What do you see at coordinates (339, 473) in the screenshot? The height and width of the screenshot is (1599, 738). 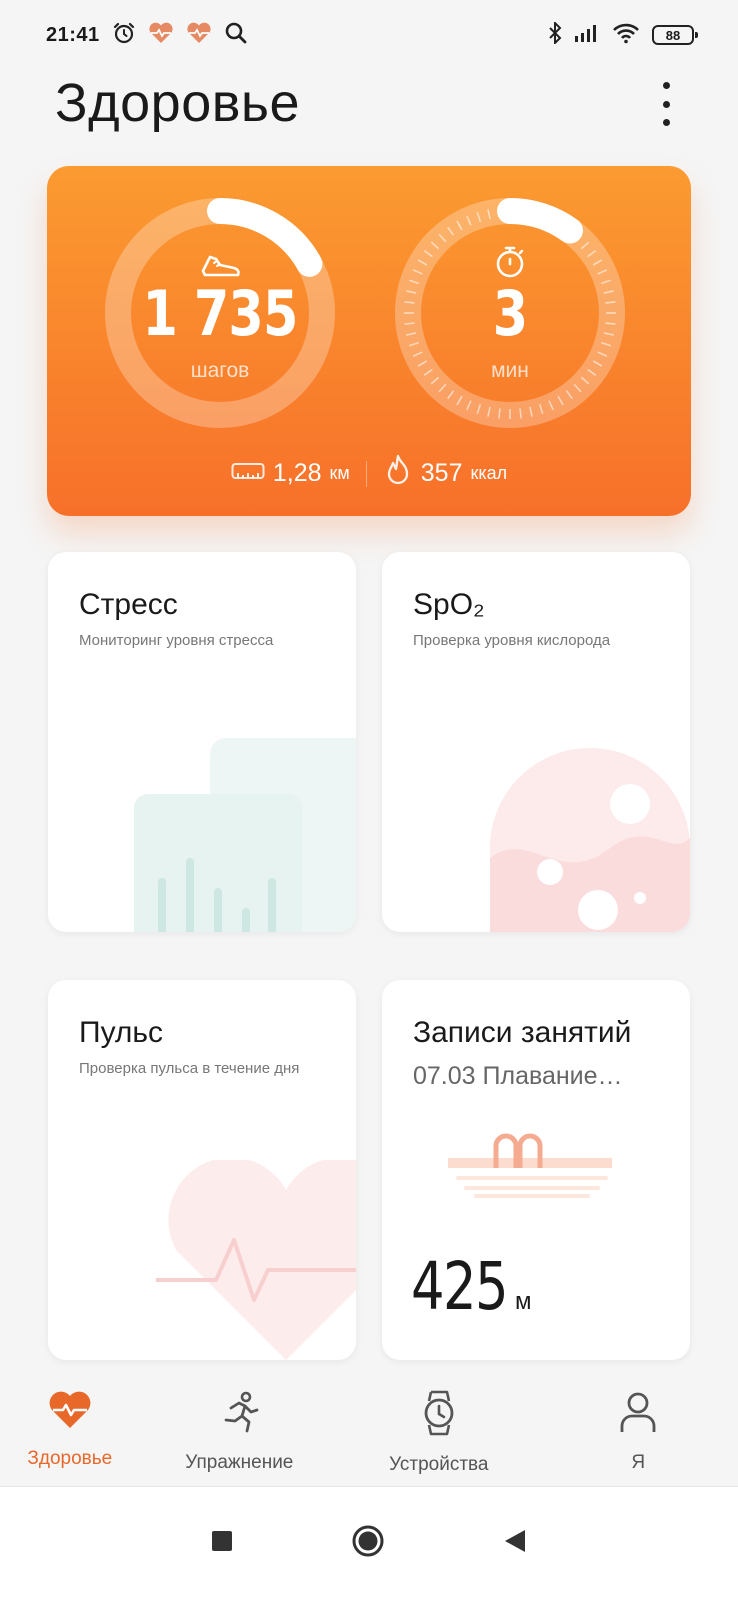 I see `distance-unit: км` at bounding box center [339, 473].